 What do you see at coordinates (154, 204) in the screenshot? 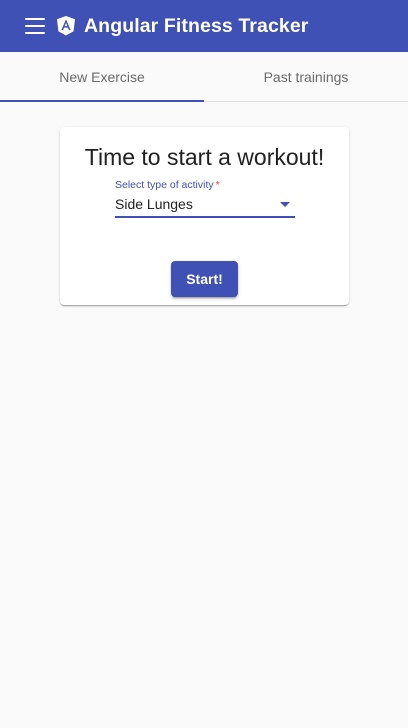
I see `activity-select-value: Side Lunges` at bounding box center [154, 204].